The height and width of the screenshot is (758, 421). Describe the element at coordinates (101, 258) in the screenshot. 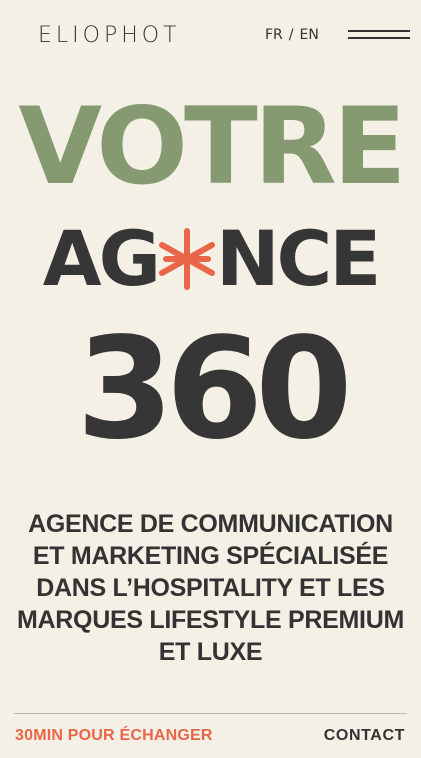

I see `hero-line-agence-start: AG` at that location.